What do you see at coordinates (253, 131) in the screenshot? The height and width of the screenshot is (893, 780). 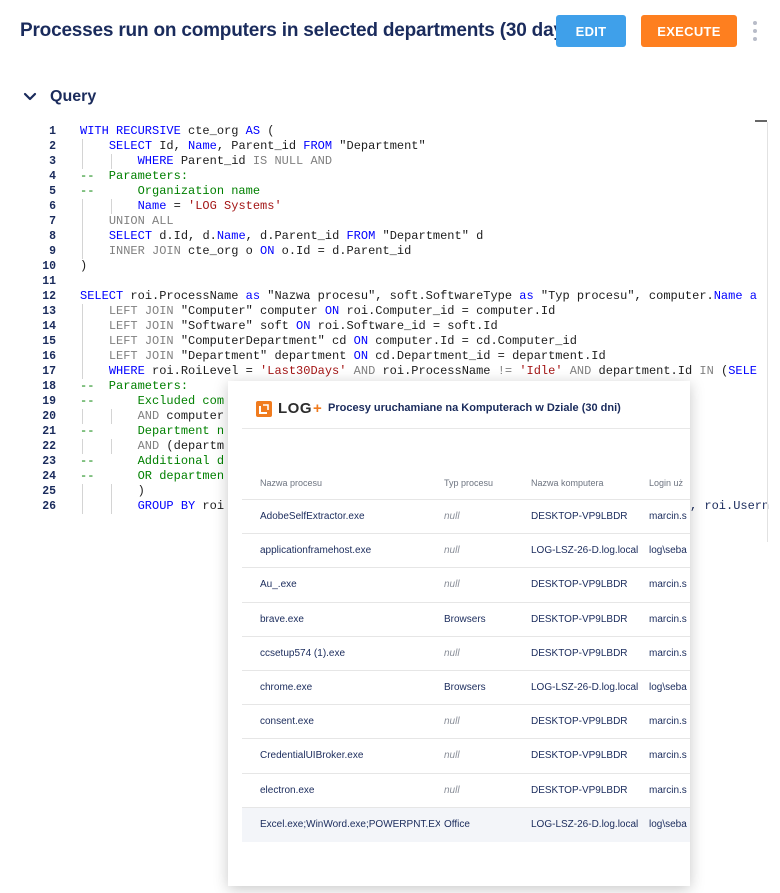 I see `code-token: AS` at bounding box center [253, 131].